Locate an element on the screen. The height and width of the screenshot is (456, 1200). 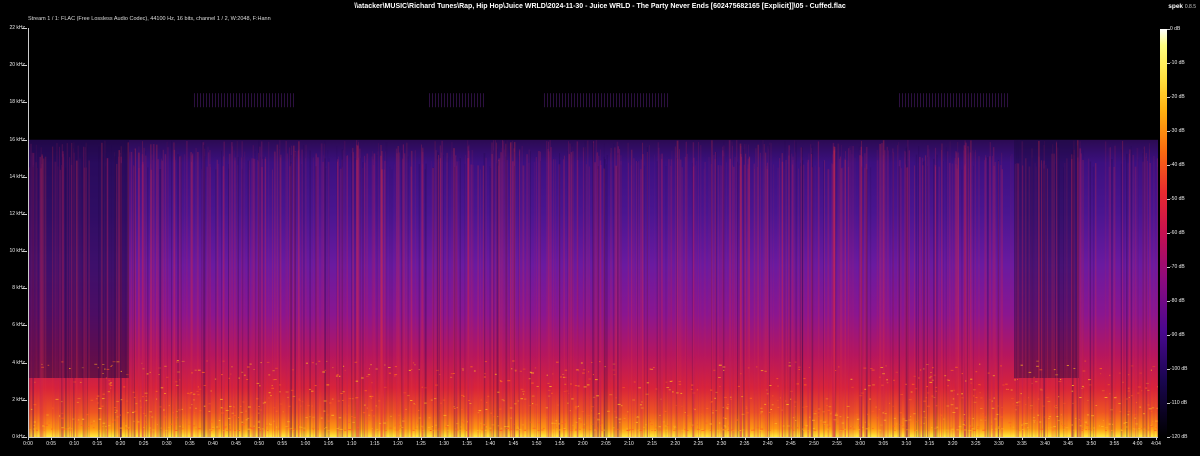
db-tick-label: -110 dB is located at coordinates (1179, 403).